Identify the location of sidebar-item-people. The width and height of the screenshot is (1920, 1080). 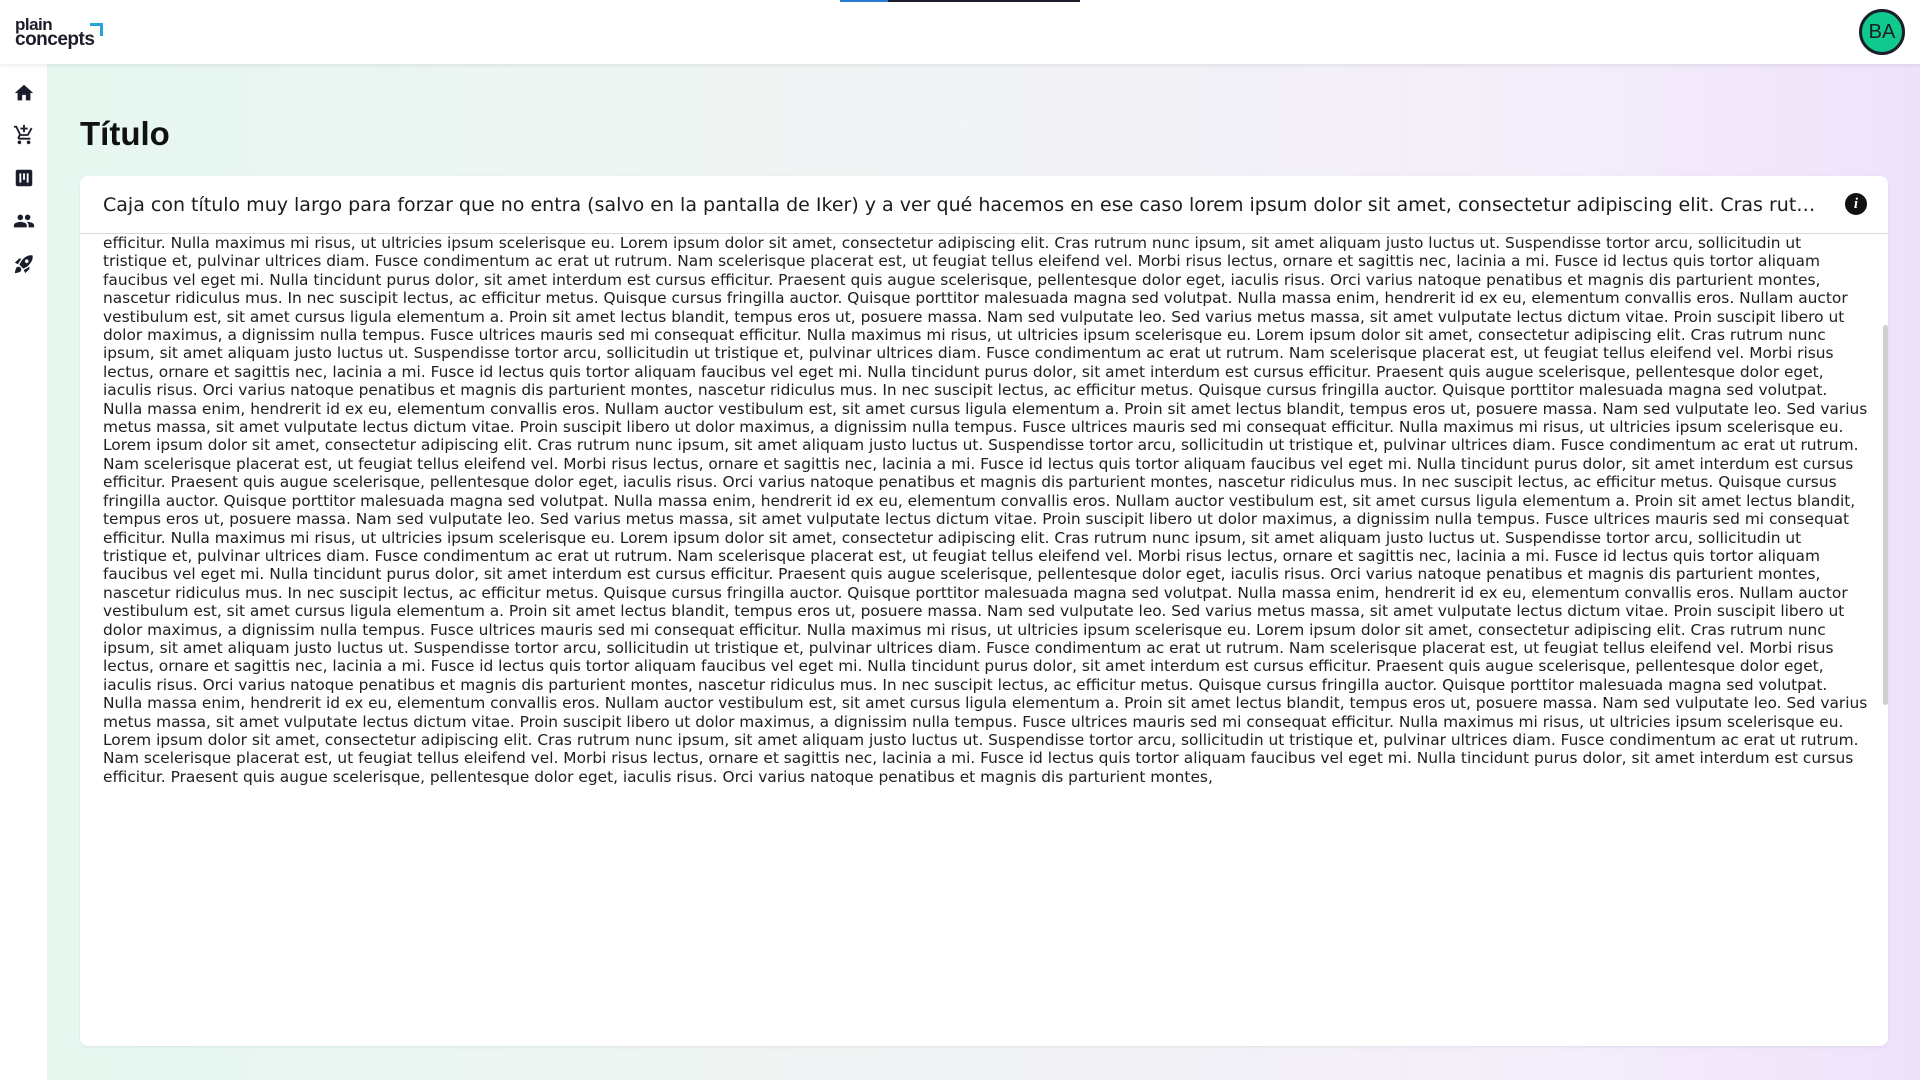
(24, 221).